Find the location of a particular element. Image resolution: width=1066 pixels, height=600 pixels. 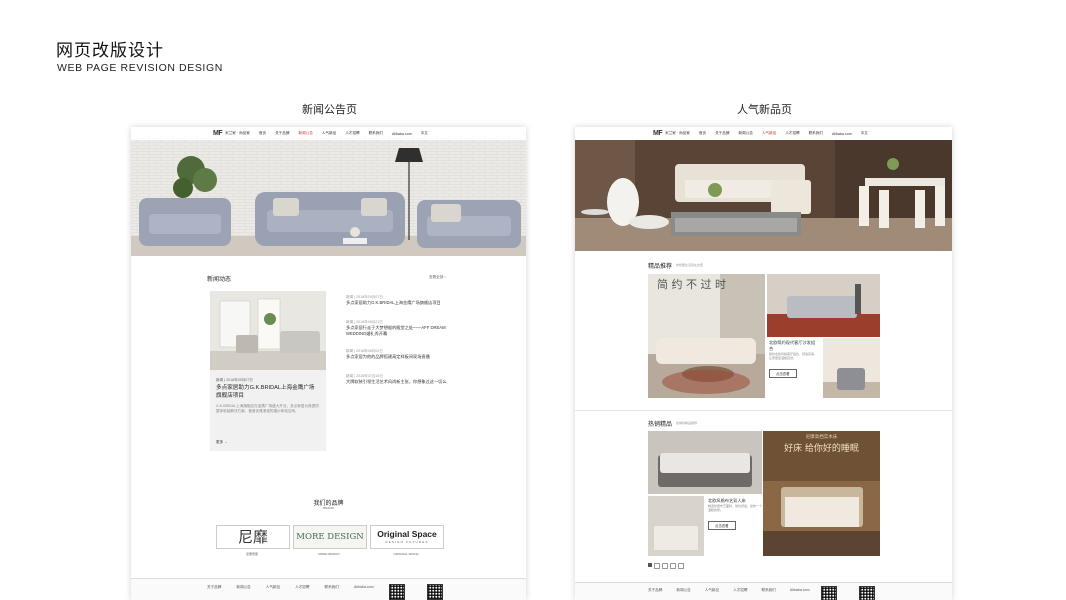

living-dining-banner is located at coordinates (763, 195).